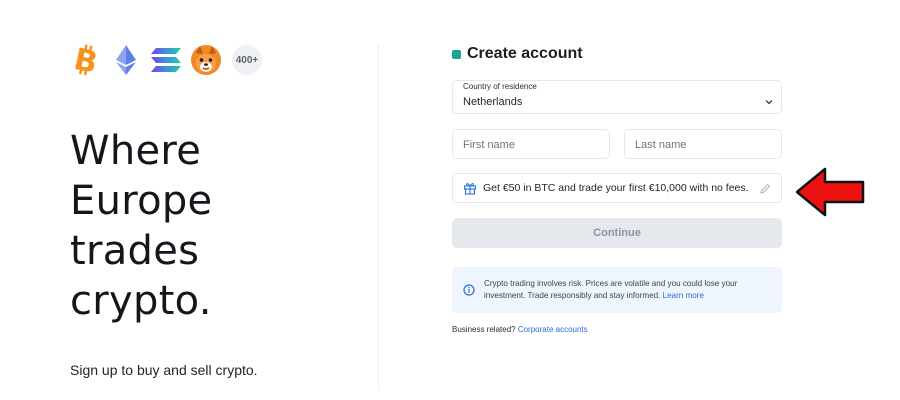 The image size is (900, 400). I want to click on learn-more-link: Learn more, so click(683, 295).